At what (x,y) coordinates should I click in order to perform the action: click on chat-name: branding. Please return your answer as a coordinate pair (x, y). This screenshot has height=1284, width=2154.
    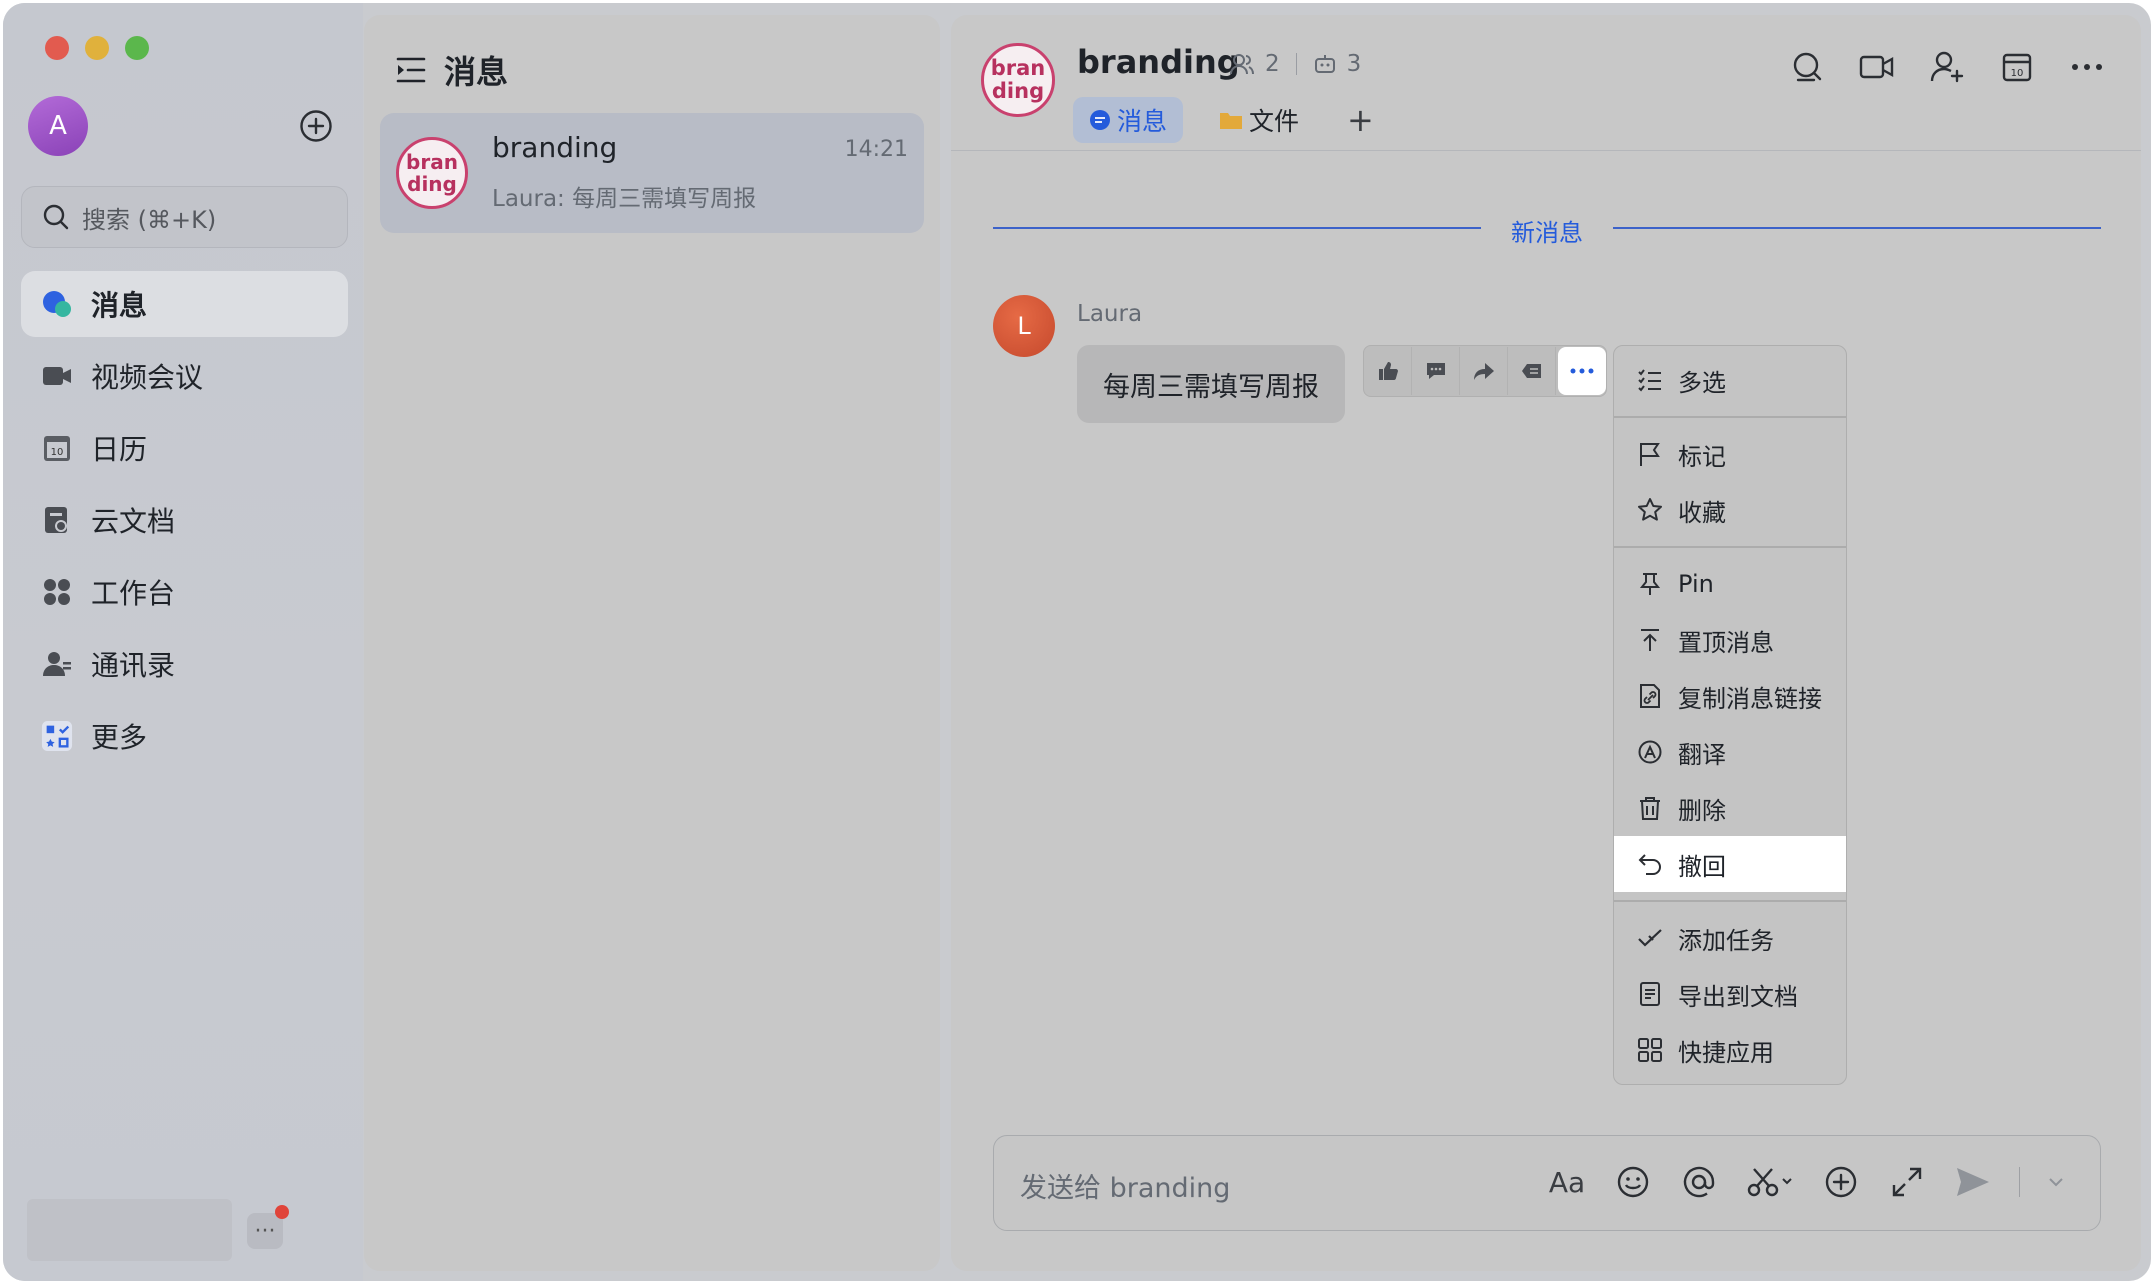
    Looking at the image, I should click on (555, 147).